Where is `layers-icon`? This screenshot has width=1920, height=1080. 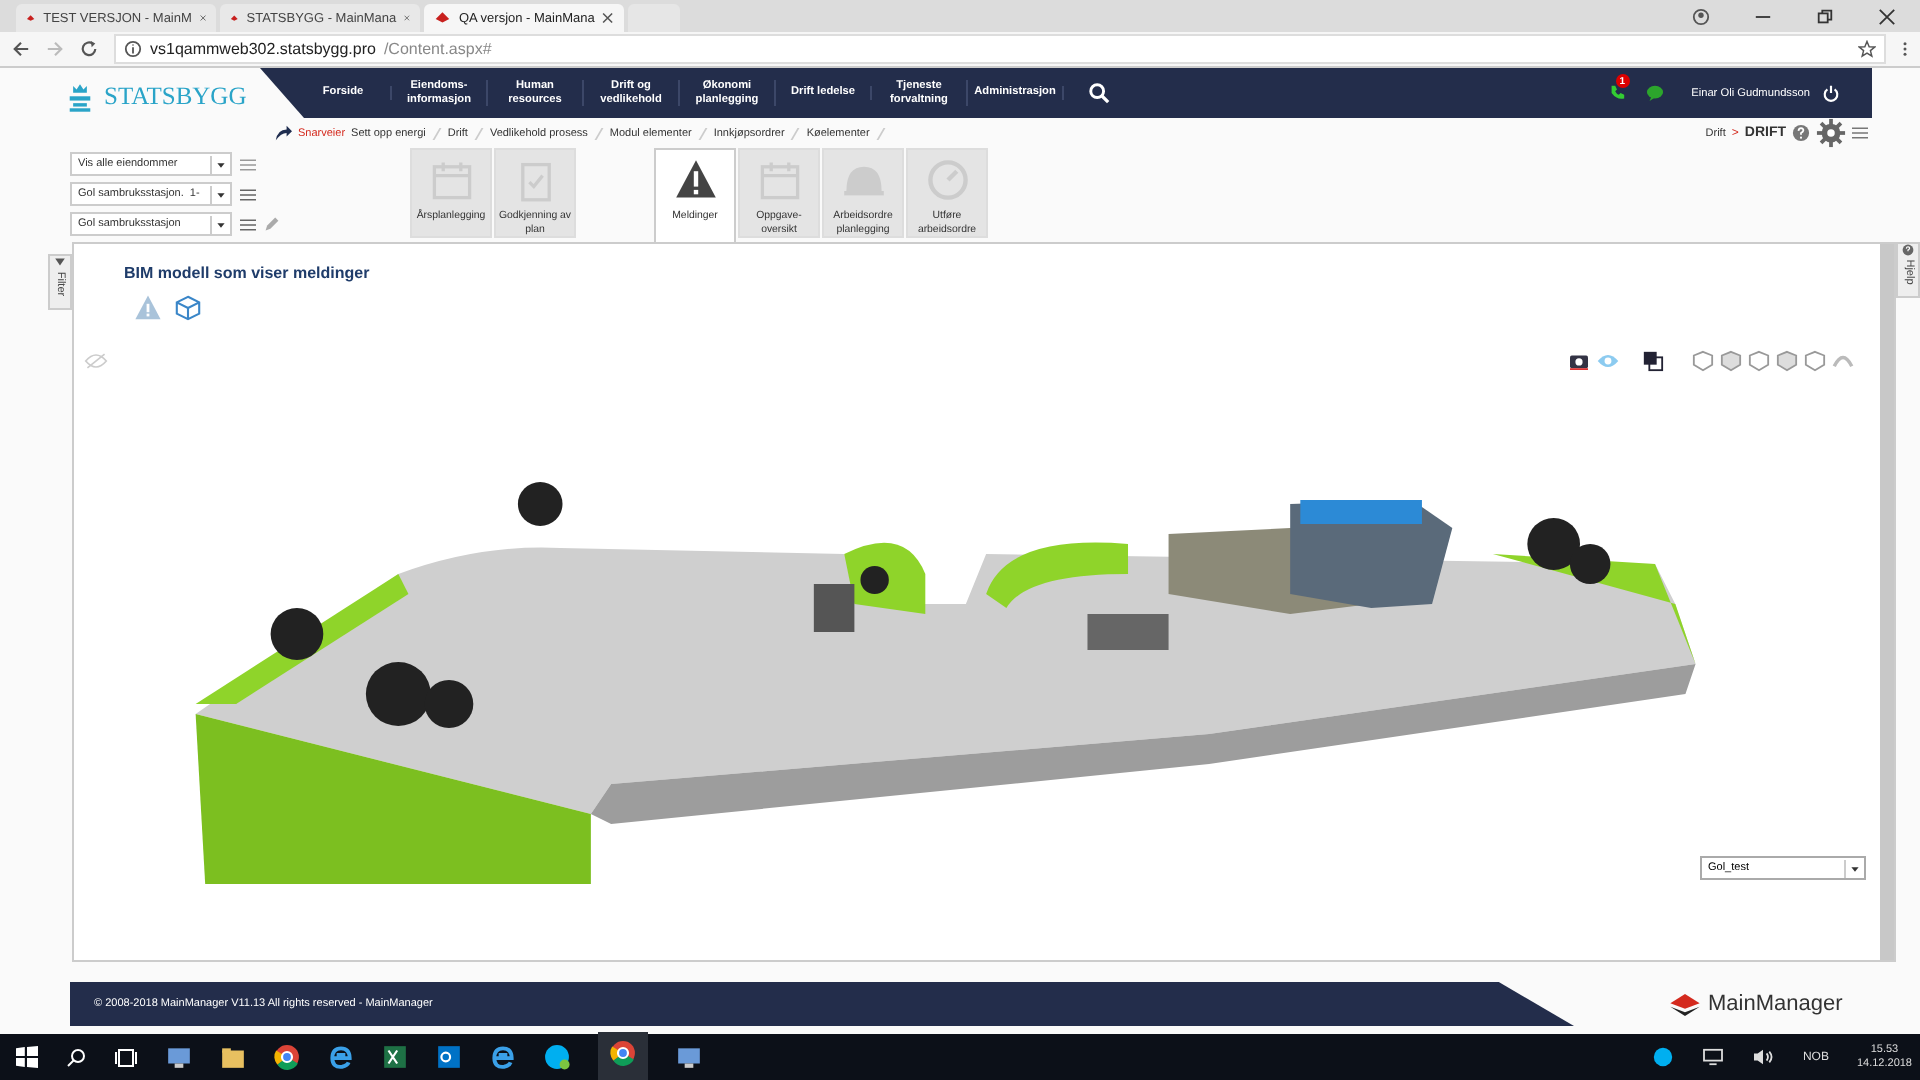 layers-icon is located at coordinates (1653, 361).